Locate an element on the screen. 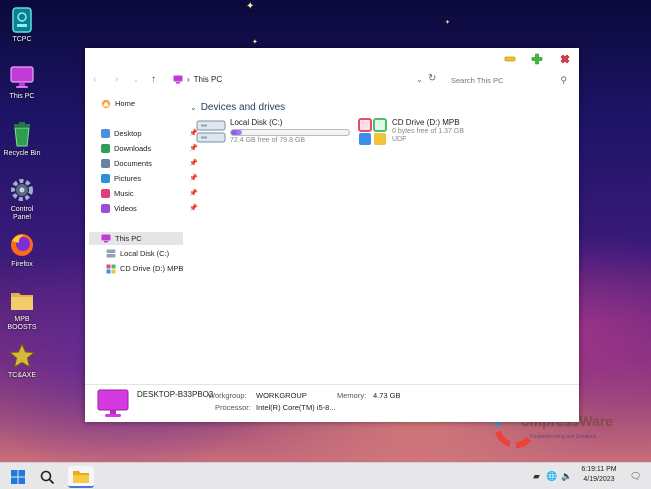 This screenshot has width=651, height=489. sidebar-item-label: Local Disk (C:) is located at coordinates (145, 253).